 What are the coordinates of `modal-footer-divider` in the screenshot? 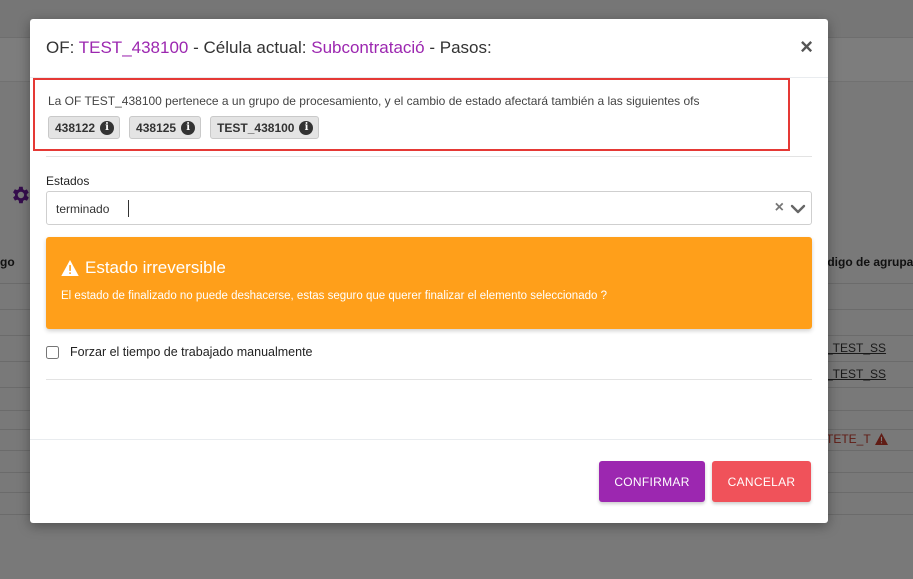 It's located at (429, 439).